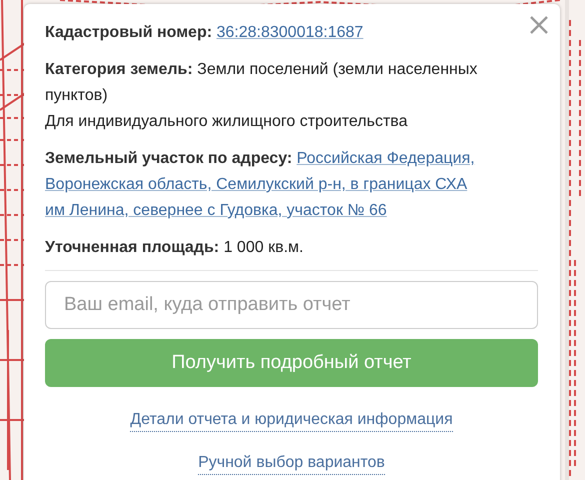  Describe the element at coordinates (204, 33) in the screenshot. I see `field-text: Кадастровый номер: 36:28:8300018:1687` at that location.